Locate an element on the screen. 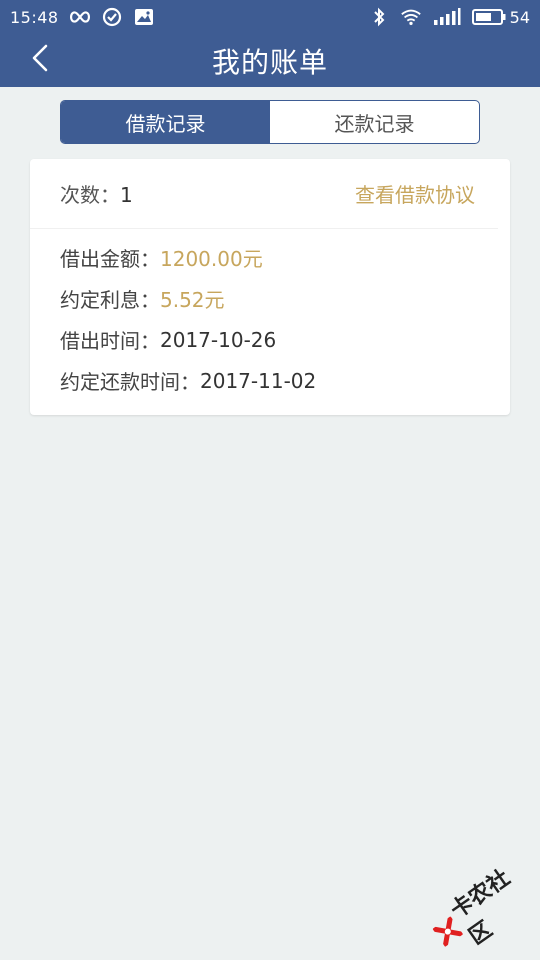 The image size is (540, 960). loan-amount-value: 1200.00元 is located at coordinates (211, 259).